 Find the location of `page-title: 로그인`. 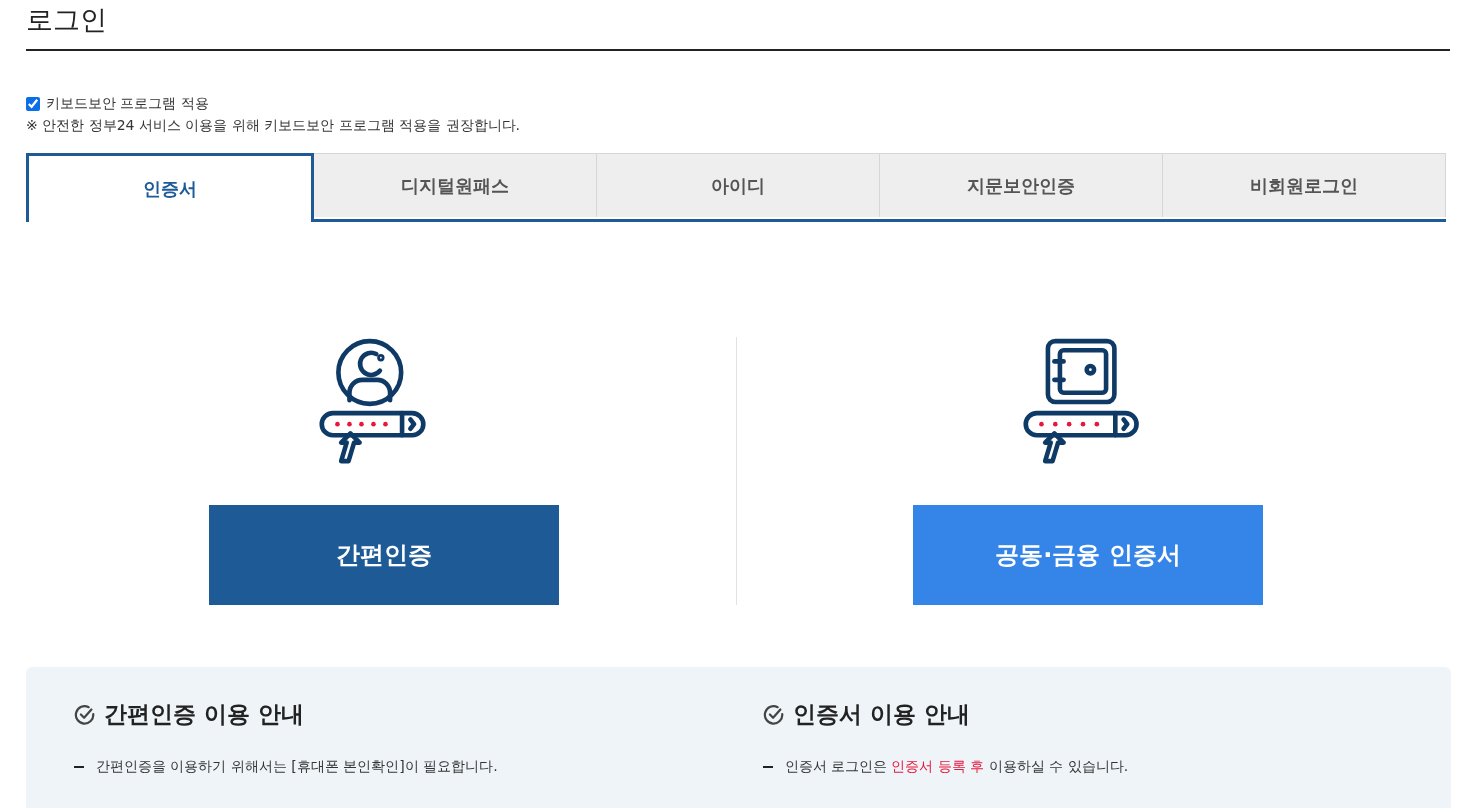

page-title: 로그인 is located at coordinates (67, 20).